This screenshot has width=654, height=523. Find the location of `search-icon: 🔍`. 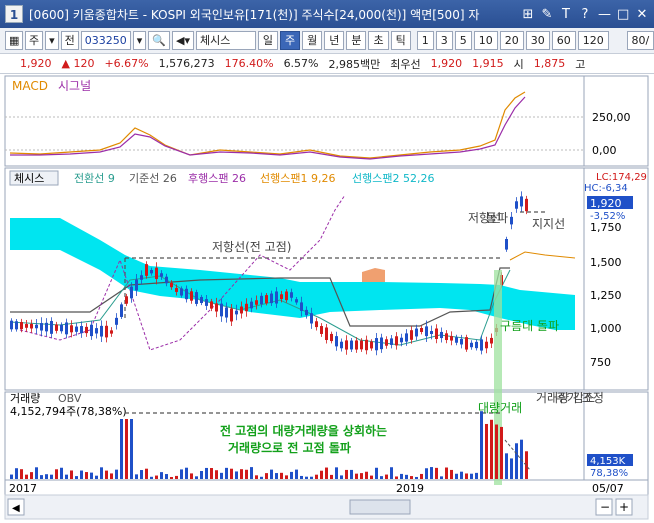

search-icon: 🔍 is located at coordinates (159, 40).